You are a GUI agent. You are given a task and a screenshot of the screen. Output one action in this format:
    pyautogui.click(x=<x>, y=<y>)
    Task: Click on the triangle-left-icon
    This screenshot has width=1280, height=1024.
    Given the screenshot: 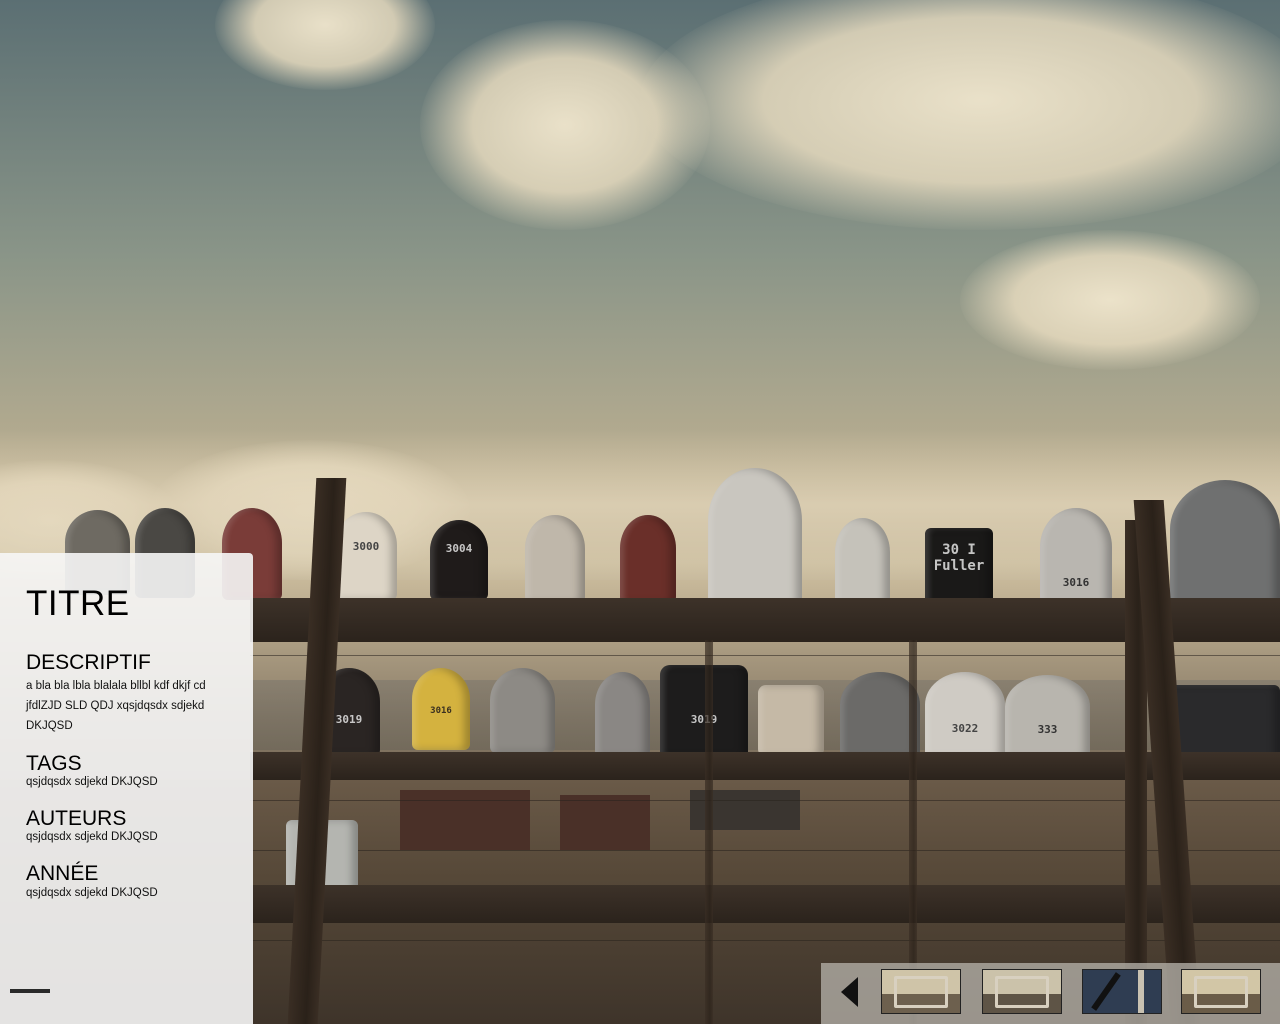 What is the action you would take?
    pyautogui.click(x=849, y=992)
    